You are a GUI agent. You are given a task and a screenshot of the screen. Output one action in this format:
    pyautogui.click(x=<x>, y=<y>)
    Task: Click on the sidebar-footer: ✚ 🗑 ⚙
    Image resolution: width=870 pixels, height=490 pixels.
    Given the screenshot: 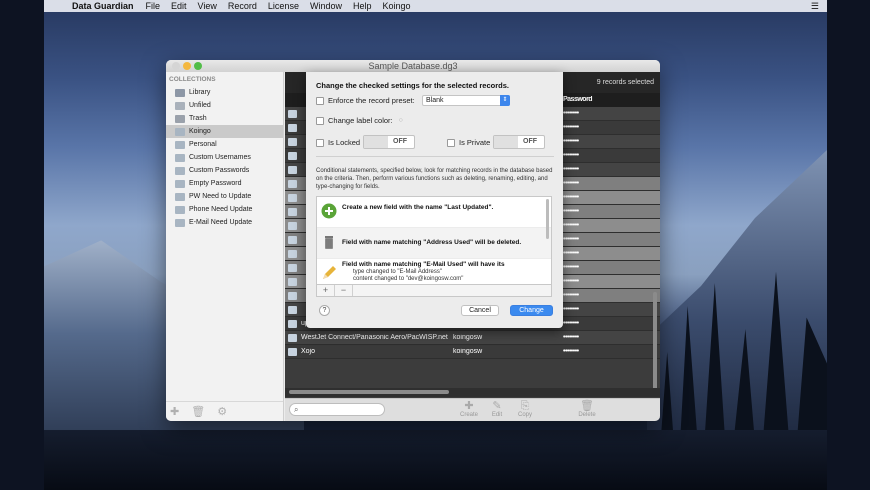 What is the action you would take?
    pyautogui.click(x=224, y=411)
    